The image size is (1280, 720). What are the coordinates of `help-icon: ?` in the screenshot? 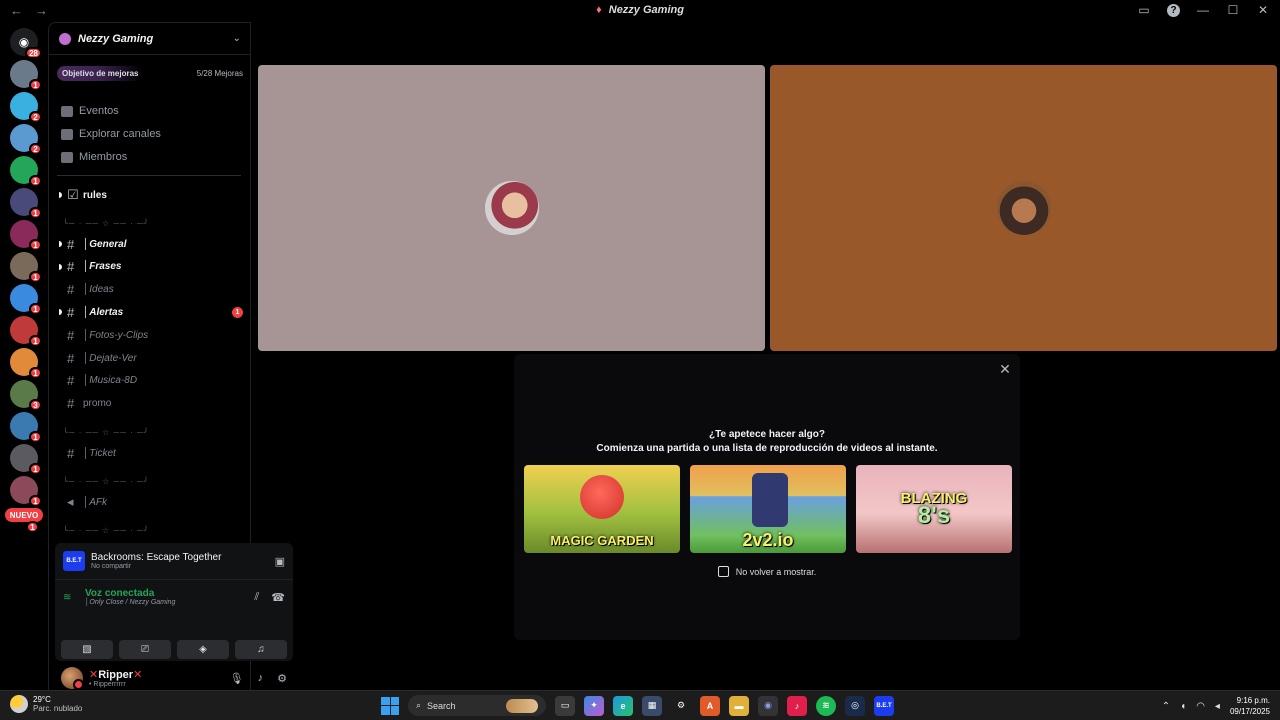 It's located at (1173, 10).